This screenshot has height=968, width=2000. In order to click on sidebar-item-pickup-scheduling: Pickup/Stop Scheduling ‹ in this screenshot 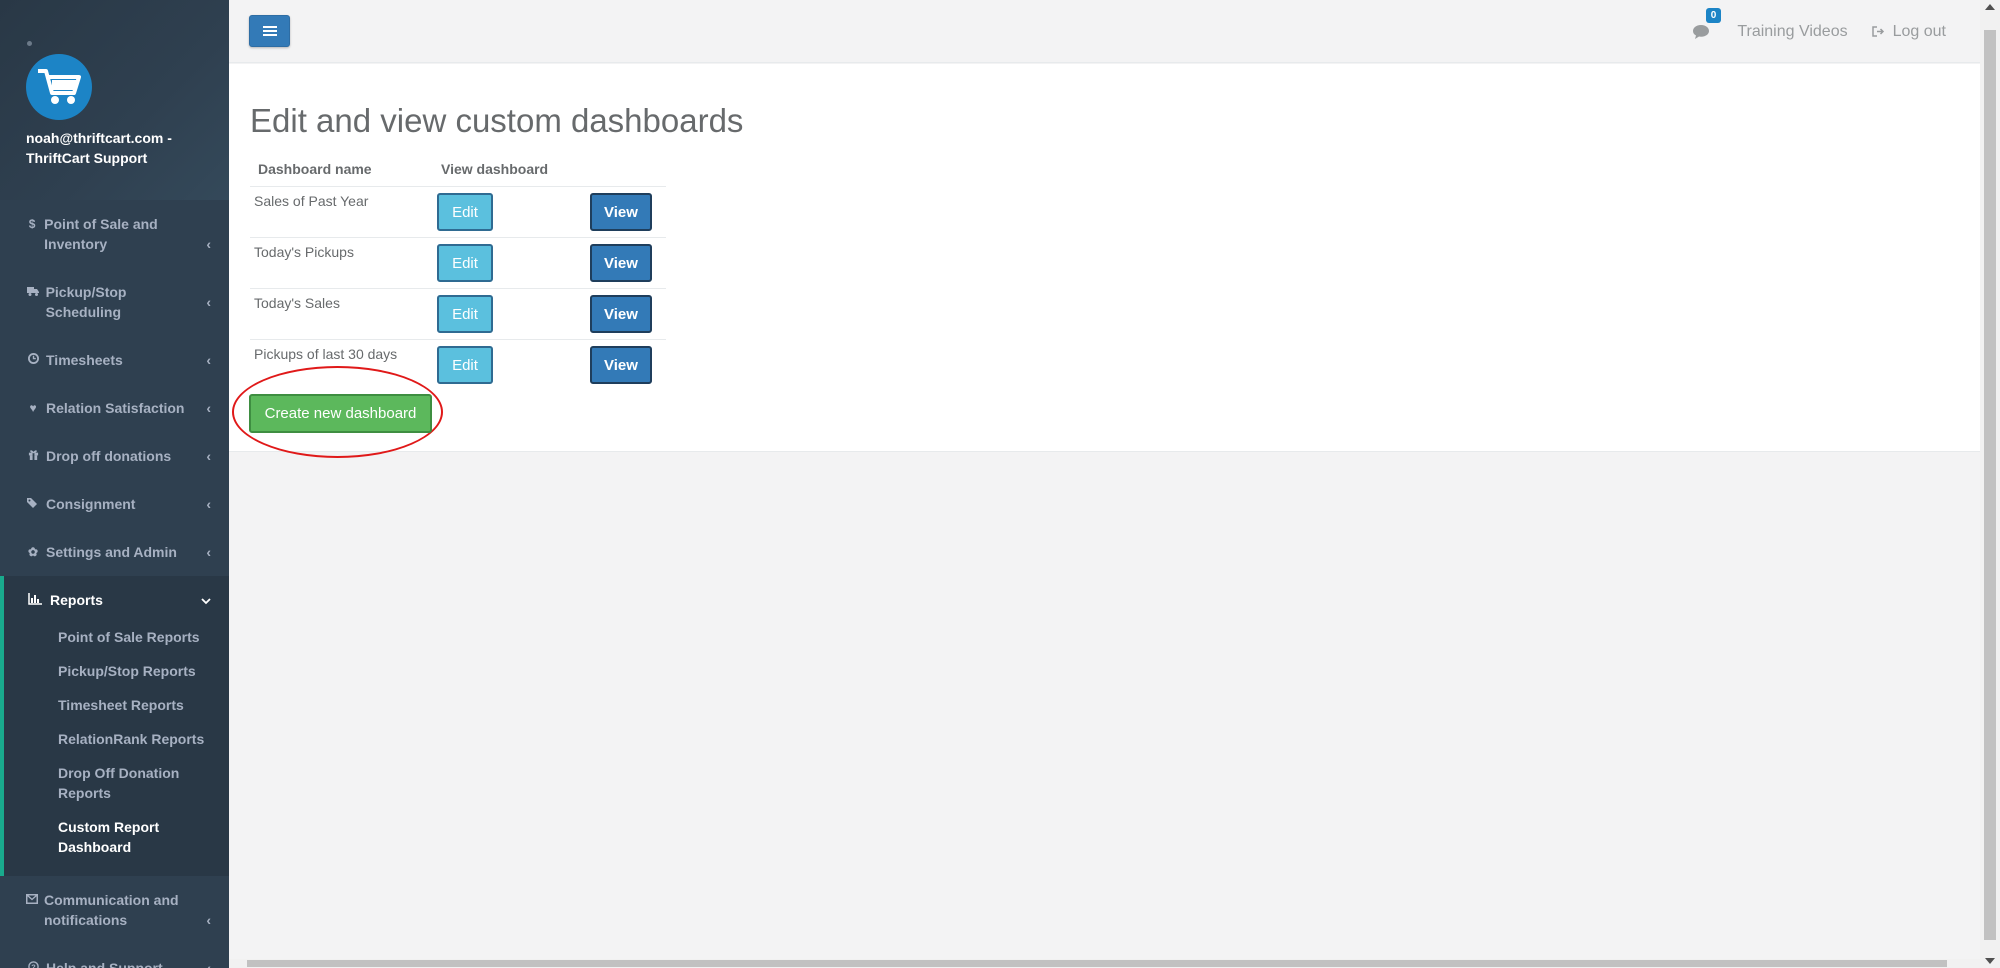, I will do `click(114, 302)`.